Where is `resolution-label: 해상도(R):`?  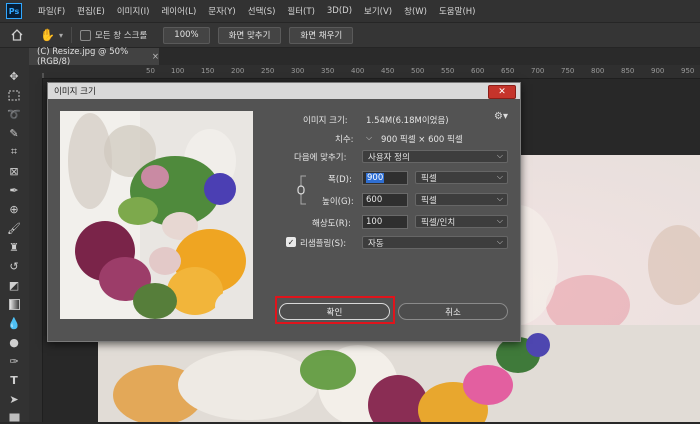 resolution-label: 해상도(R): is located at coordinates (331, 224).